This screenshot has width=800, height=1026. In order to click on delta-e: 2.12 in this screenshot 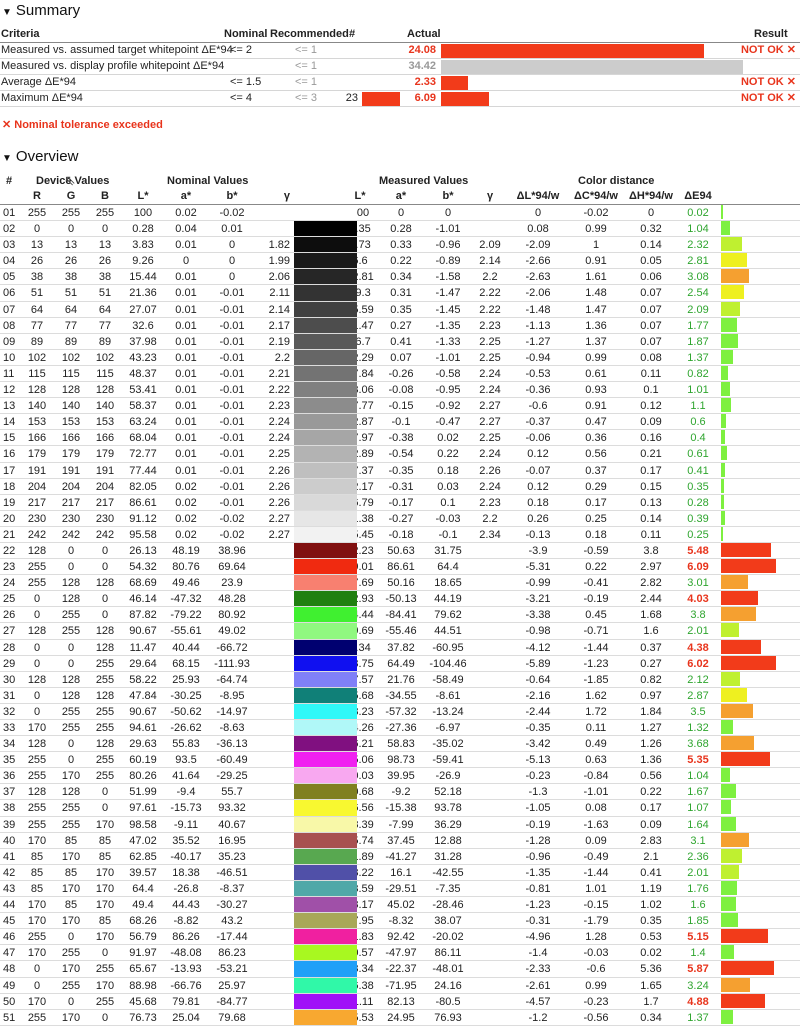, I will do `click(698, 679)`.